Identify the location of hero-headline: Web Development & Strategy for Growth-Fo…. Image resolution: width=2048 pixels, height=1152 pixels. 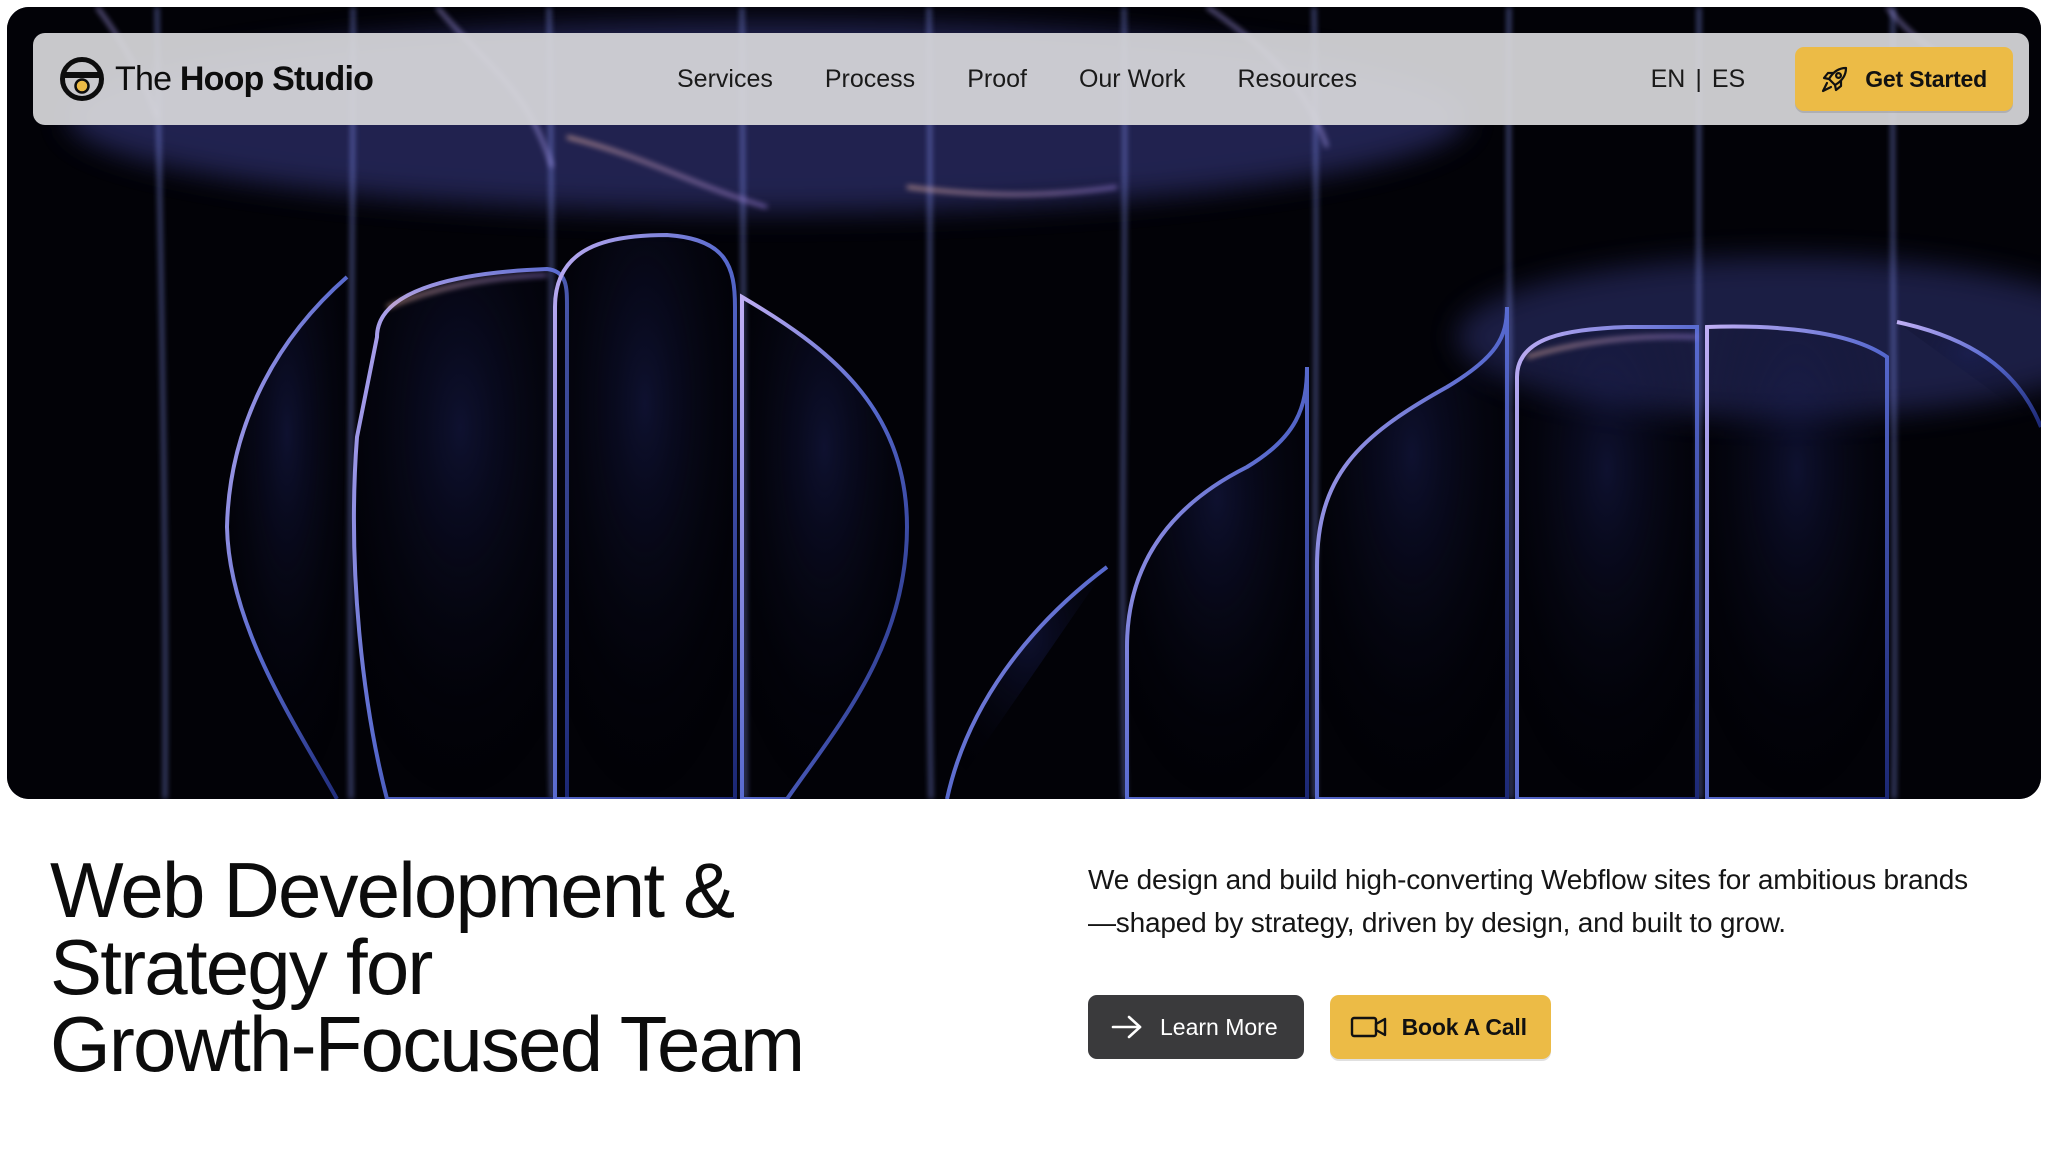
(530, 967).